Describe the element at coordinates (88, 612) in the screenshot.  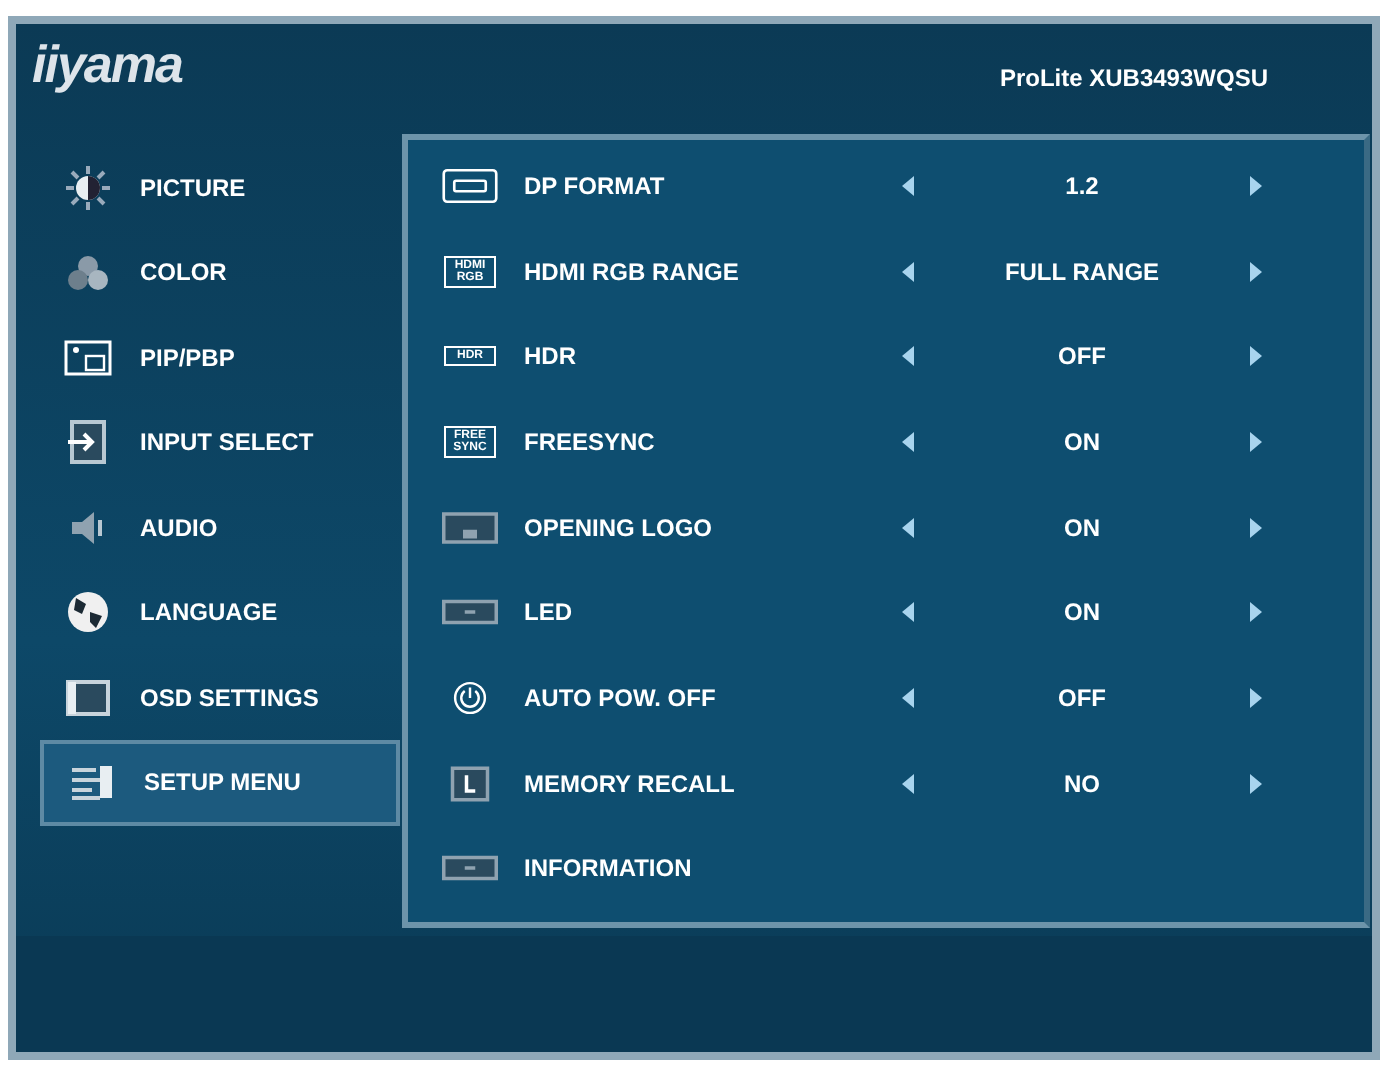
I see `globe-icon` at that location.